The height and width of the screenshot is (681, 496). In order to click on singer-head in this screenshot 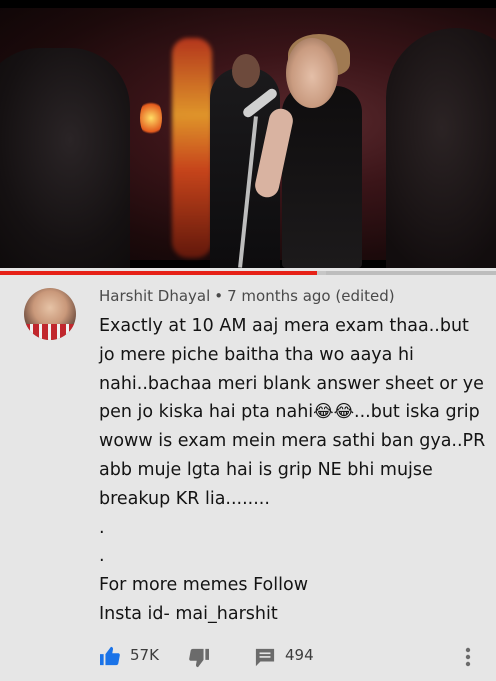, I will do `click(312, 73)`.